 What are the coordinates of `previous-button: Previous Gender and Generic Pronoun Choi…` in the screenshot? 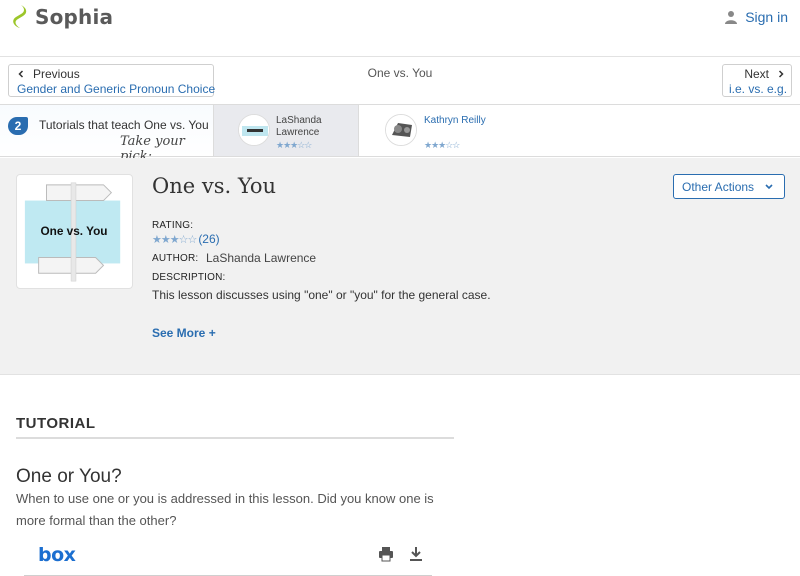 It's located at (111, 80).